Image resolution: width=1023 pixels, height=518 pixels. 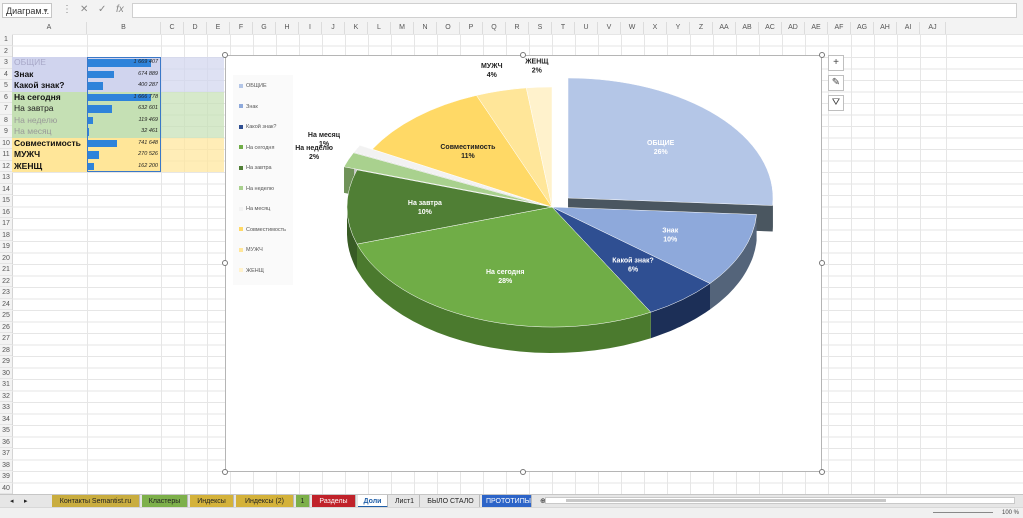 What do you see at coordinates (287, 28) in the screenshot?
I see `column-header: H` at bounding box center [287, 28].